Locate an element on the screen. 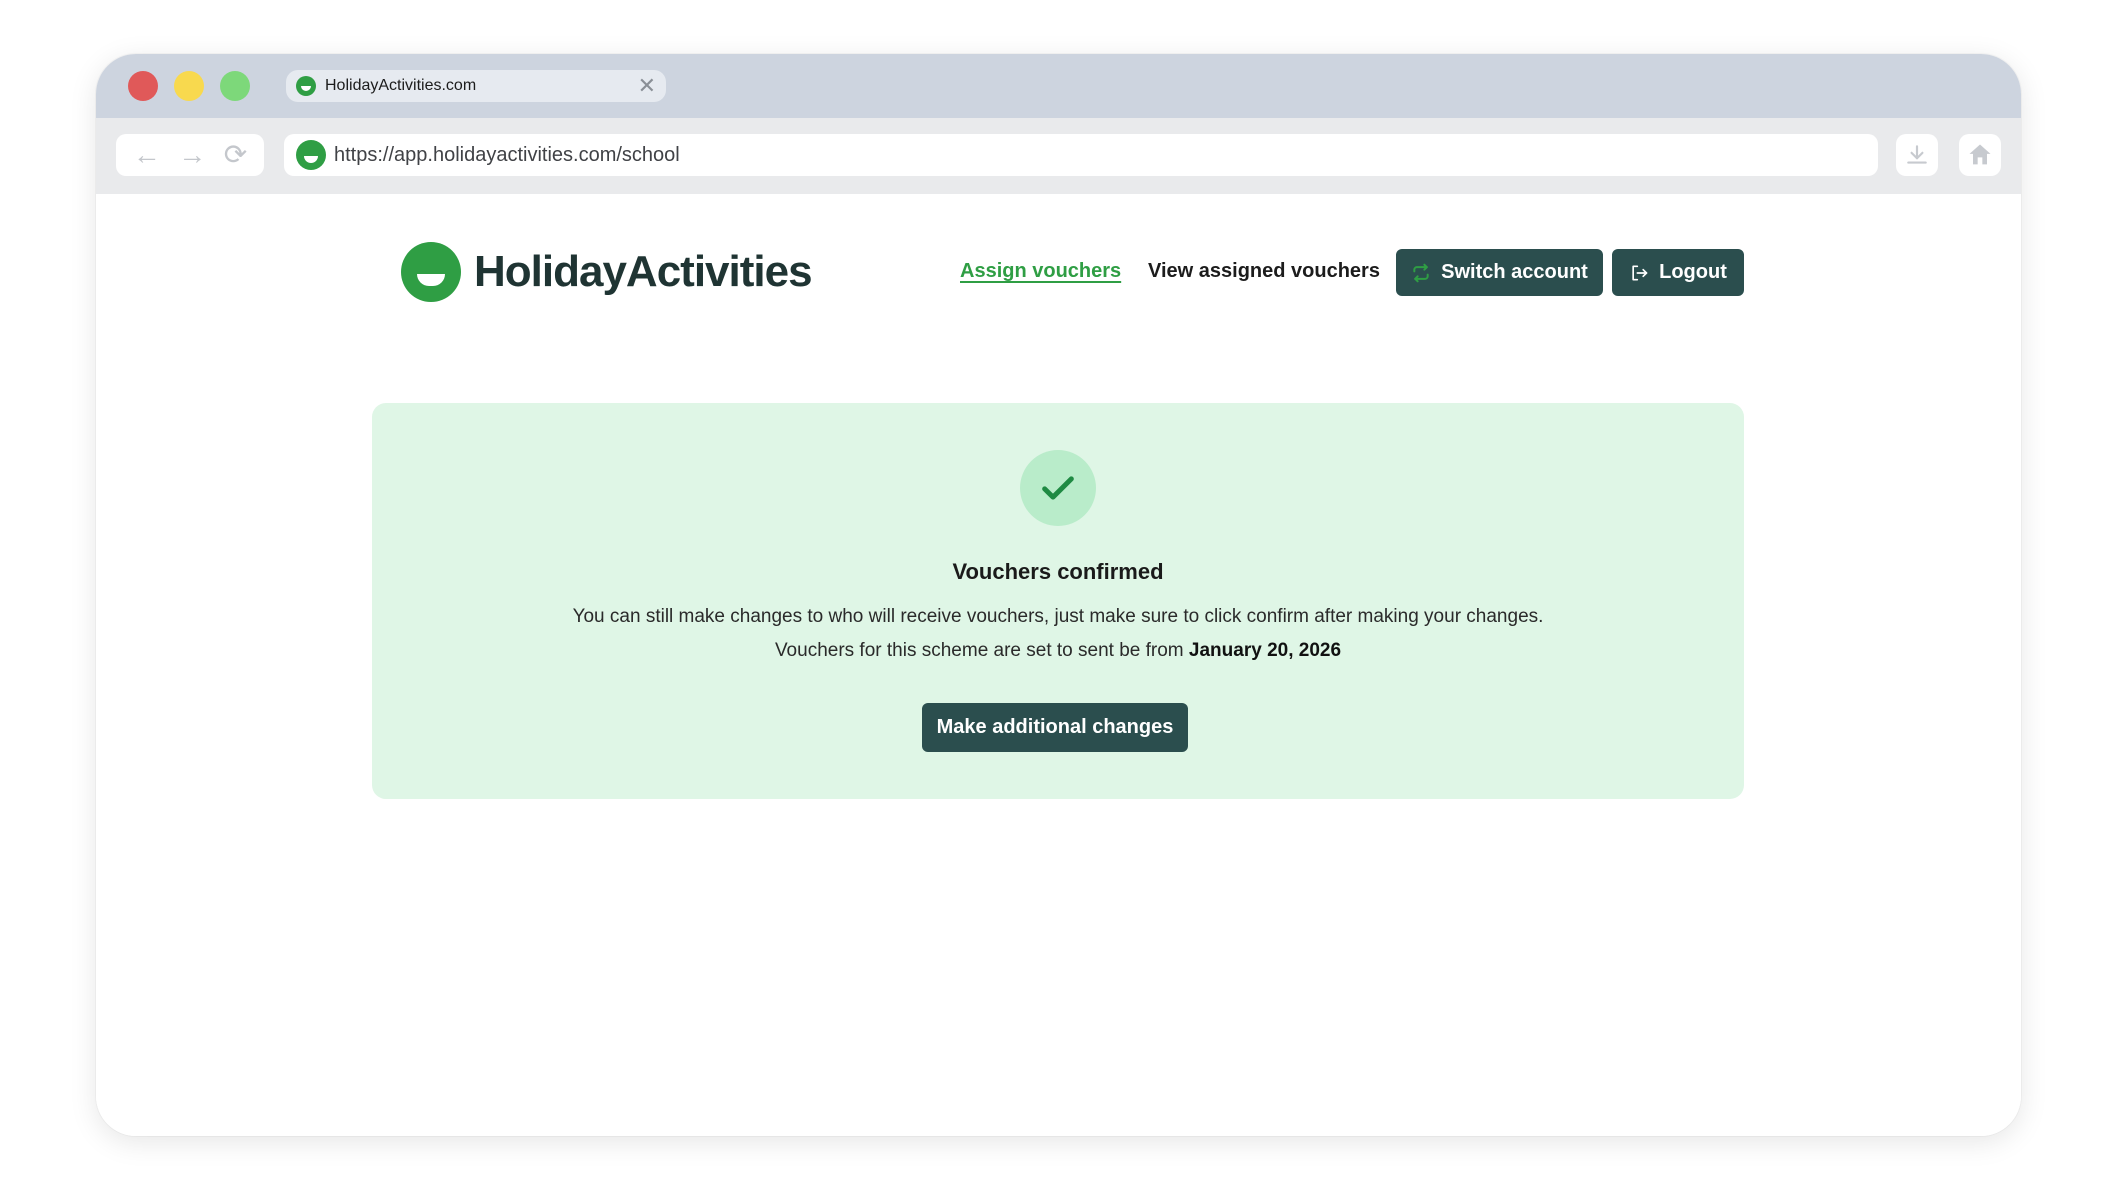  logout-button: Logout is located at coordinates (1678, 272).